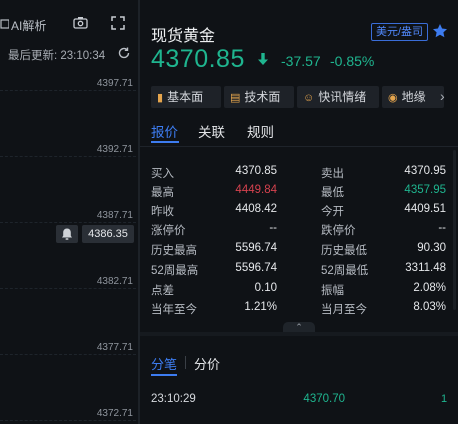 This screenshot has height=424, width=458. Describe the element at coordinates (114, 149) in the screenshot. I see `price-axis-tick: 4392.71` at that location.